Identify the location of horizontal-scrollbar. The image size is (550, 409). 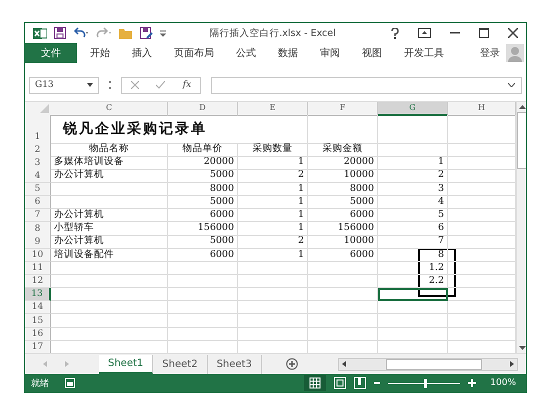
(428, 364).